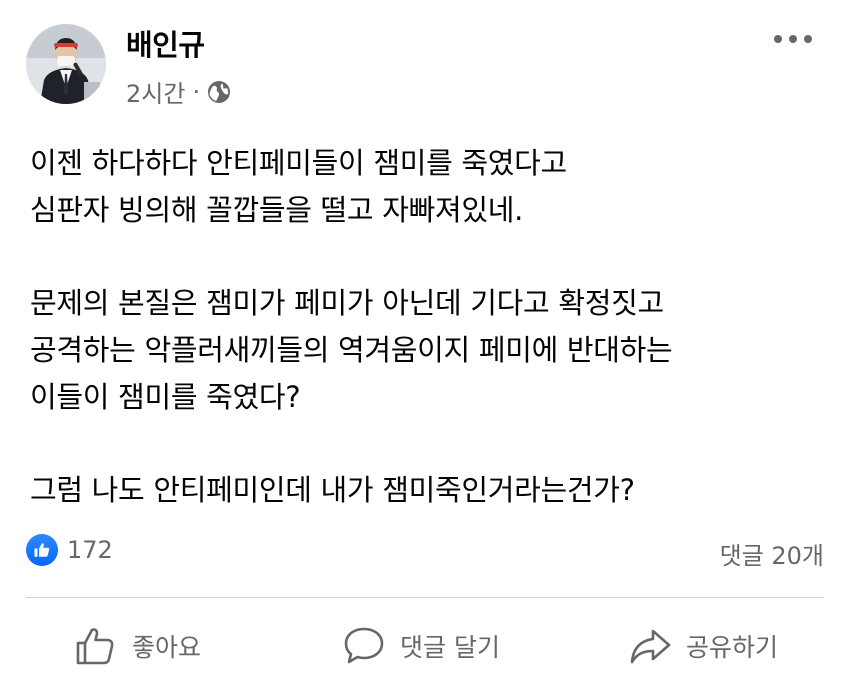 The width and height of the screenshot is (850, 685). What do you see at coordinates (90, 550) in the screenshot?
I see `reaction-count: 172` at bounding box center [90, 550].